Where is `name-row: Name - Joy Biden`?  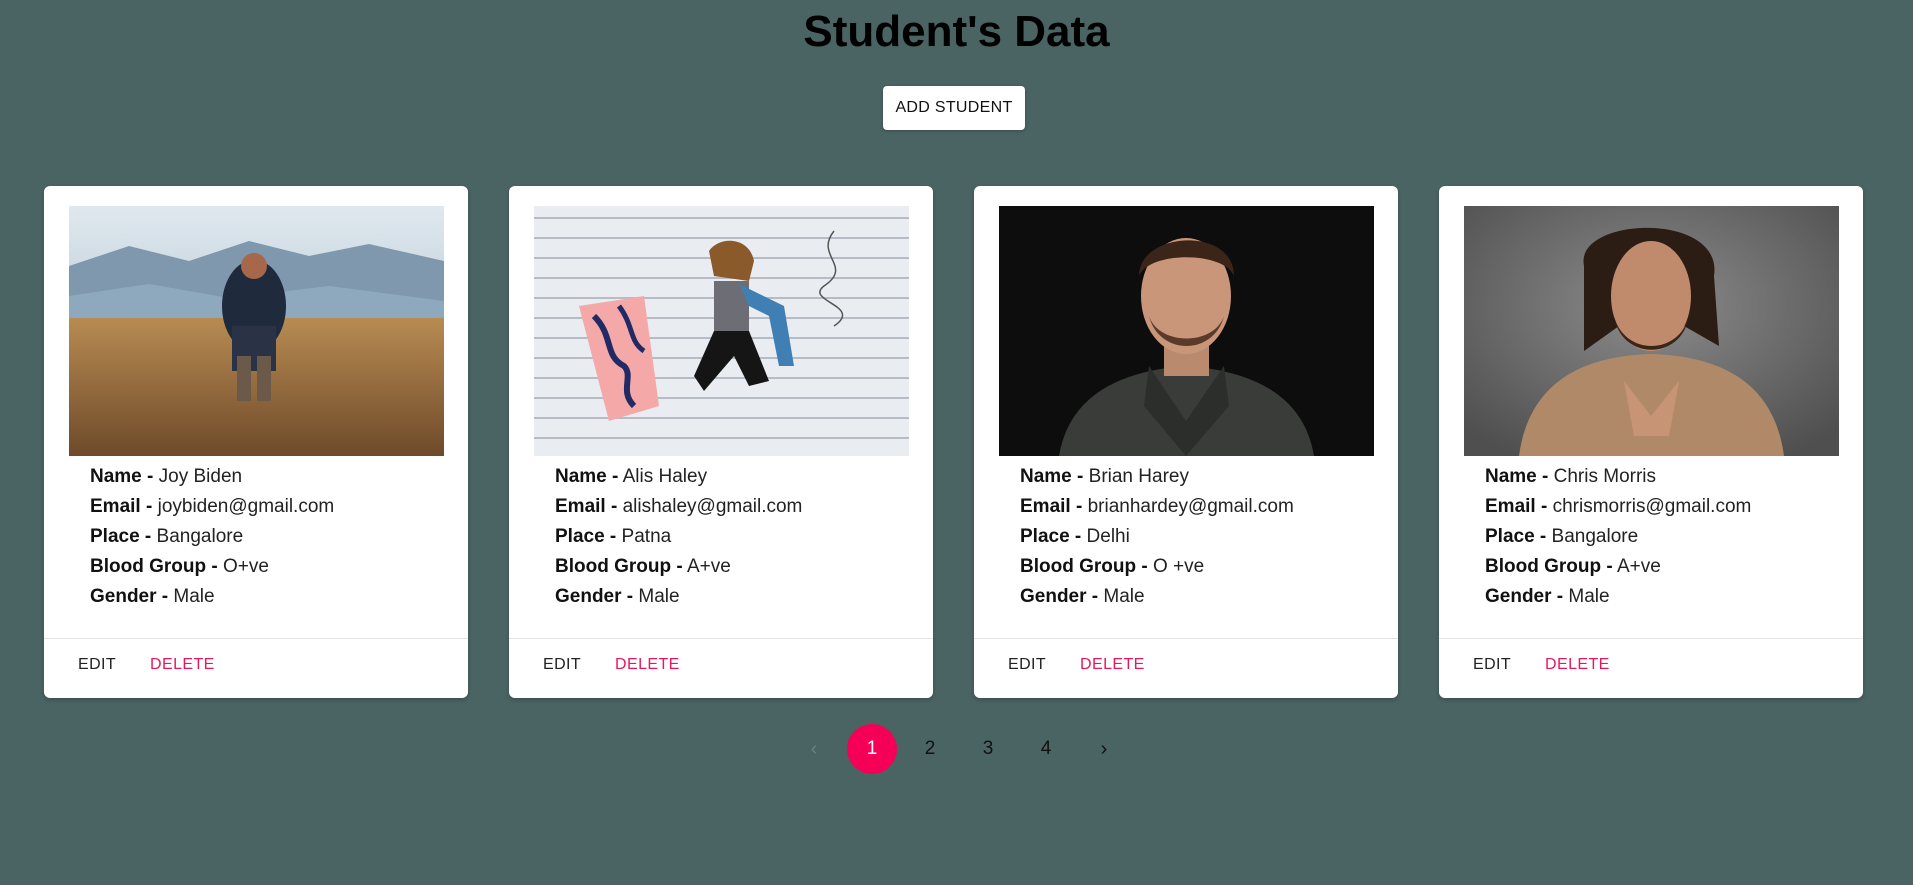 name-row: Name - Joy Biden is located at coordinates (274, 477).